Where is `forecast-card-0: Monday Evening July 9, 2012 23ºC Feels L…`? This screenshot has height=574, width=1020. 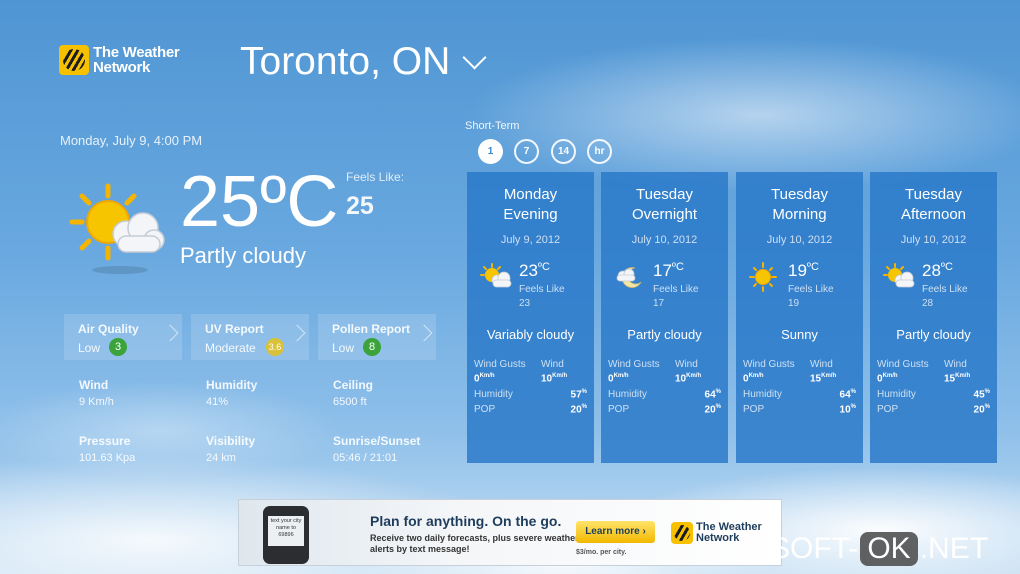 forecast-card-0: Monday Evening July 9, 2012 23ºC Feels L… is located at coordinates (530, 317).